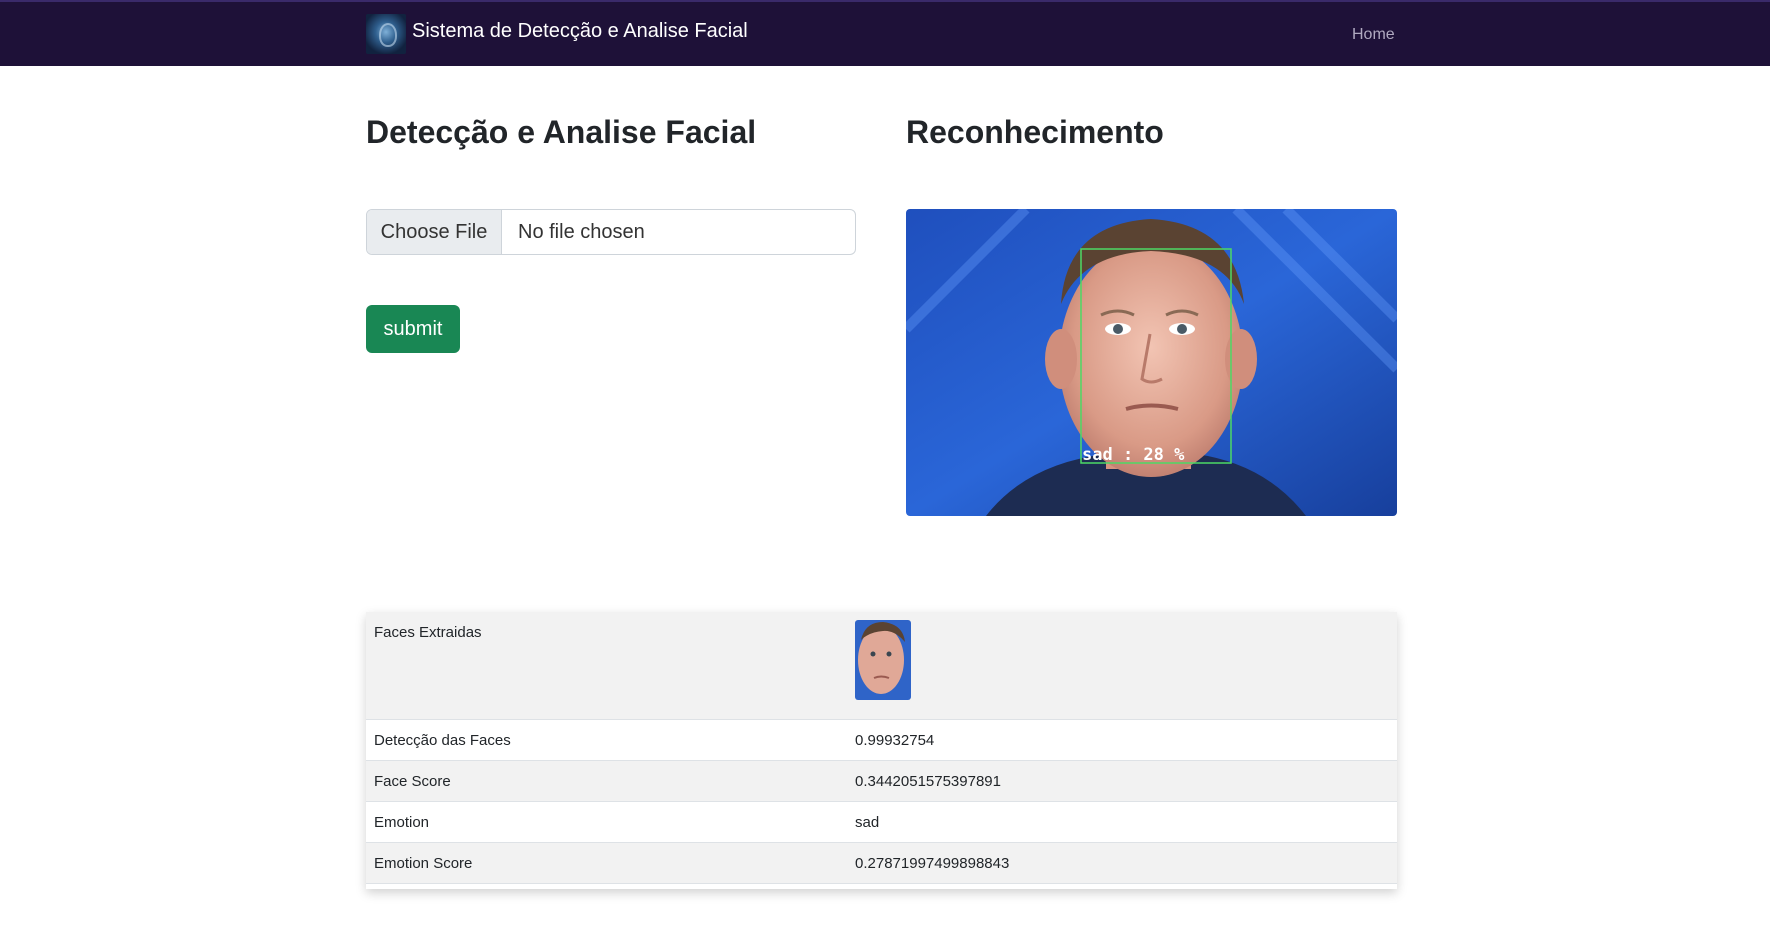 This screenshot has width=1770, height=940. I want to click on row-label: Emotion Score, so click(606, 863).